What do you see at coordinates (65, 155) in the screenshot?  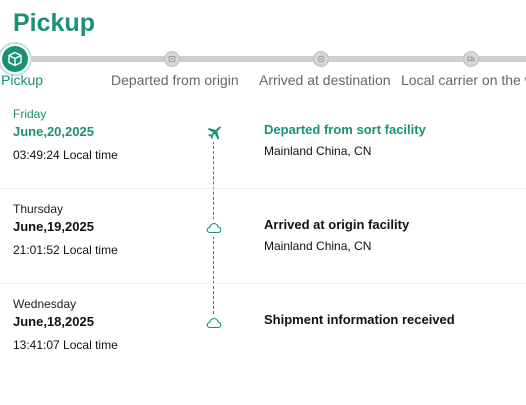 I see `event-time: 03:49:24 Local time` at bounding box center [65, 155].